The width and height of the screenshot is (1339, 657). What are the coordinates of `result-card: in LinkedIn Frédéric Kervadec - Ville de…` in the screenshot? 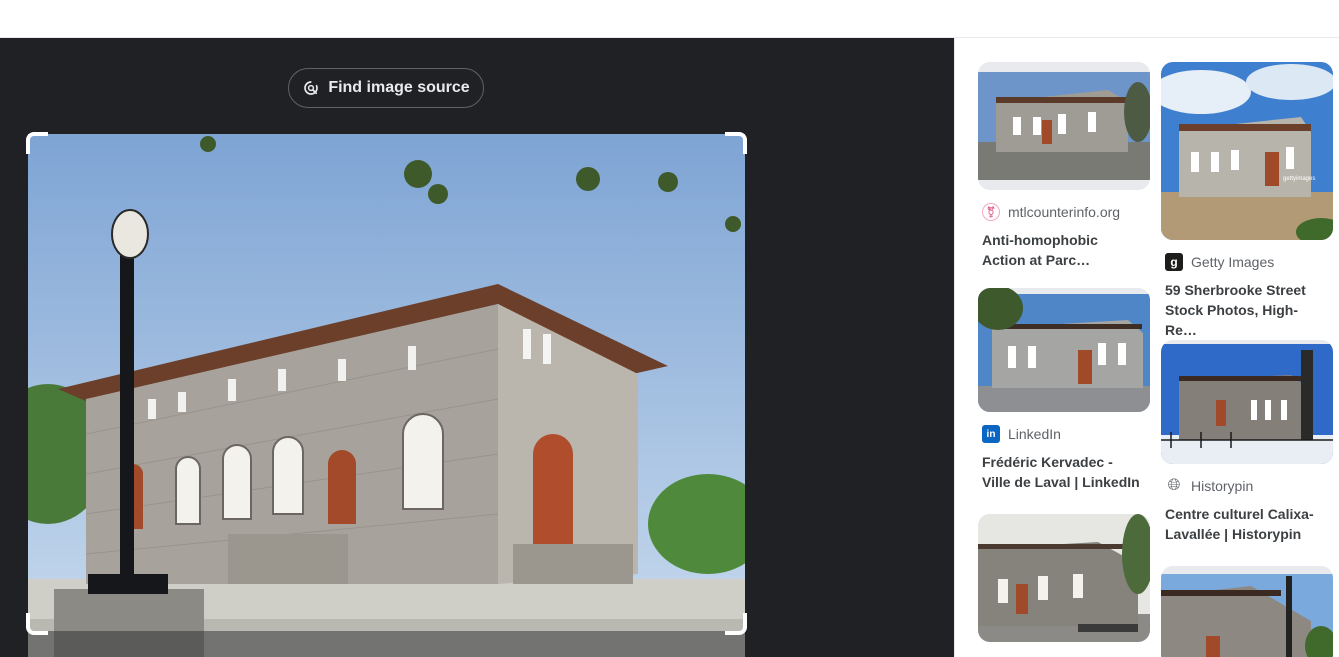 It's located at (1064, 390).